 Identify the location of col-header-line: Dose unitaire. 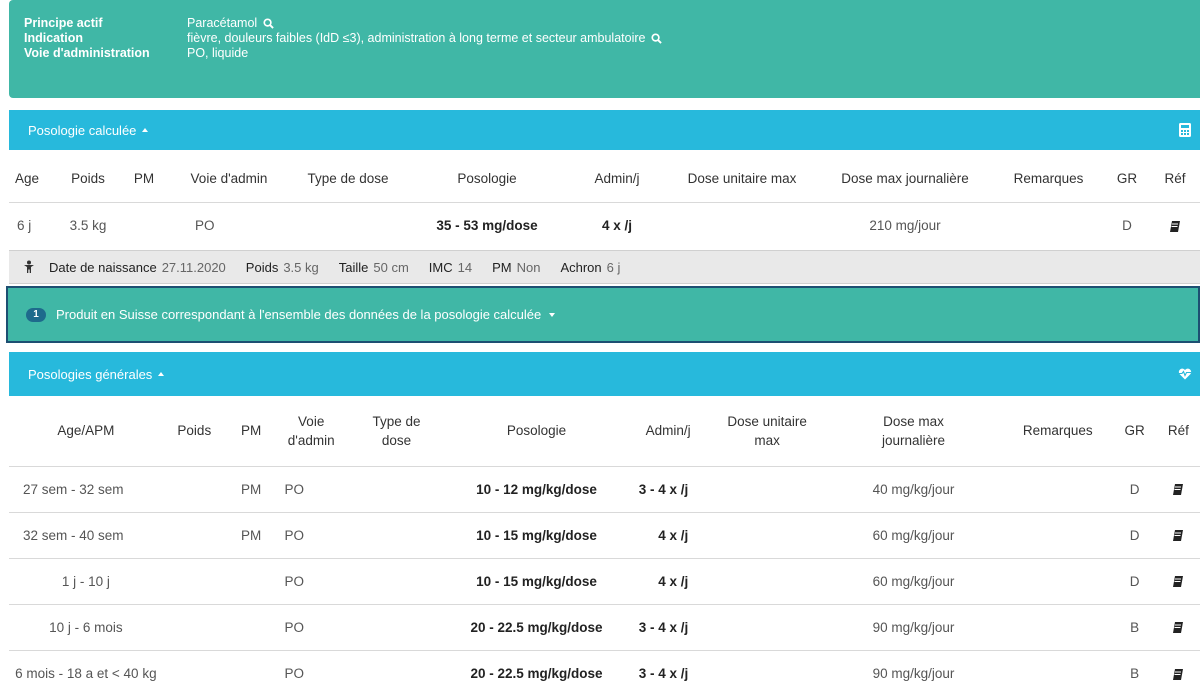
(767, 421).